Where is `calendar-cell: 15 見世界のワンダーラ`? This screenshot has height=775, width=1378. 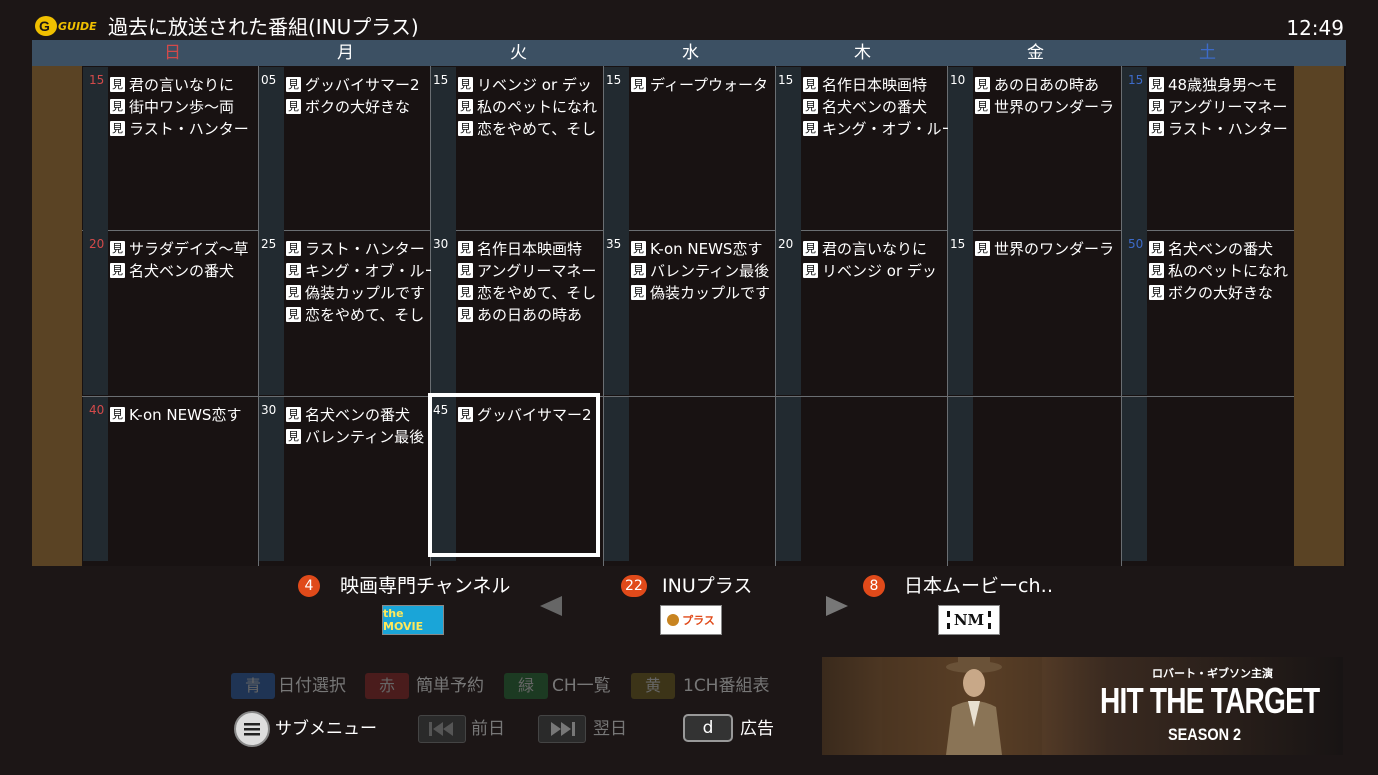
calendar-cell: 15 見世界のワンダーラ is located at coordinates (1034, 313).